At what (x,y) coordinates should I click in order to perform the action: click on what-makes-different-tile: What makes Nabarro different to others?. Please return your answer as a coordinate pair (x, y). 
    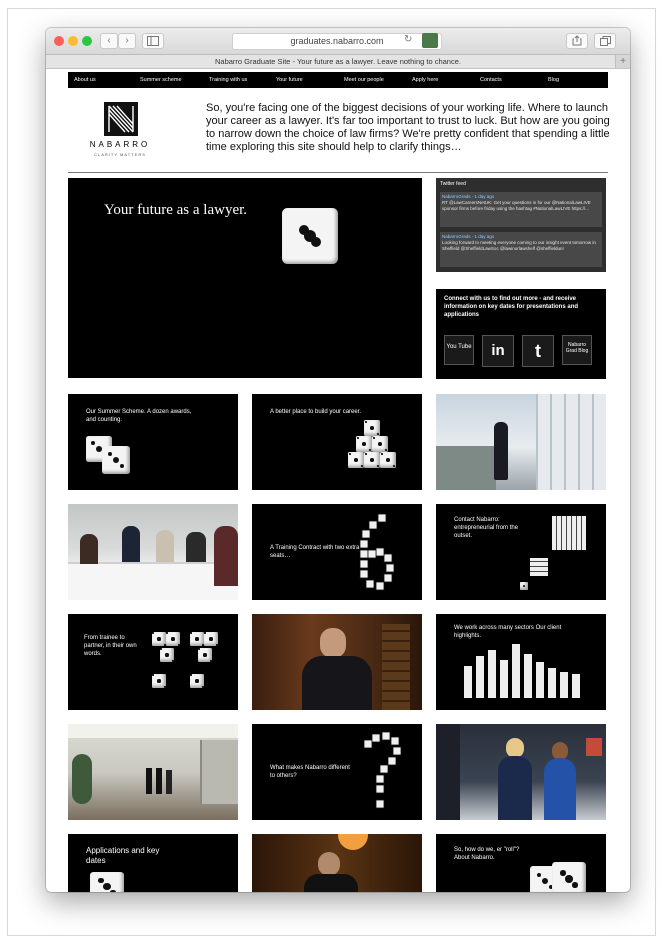
    Looking at the image, I should click on (337, 772).